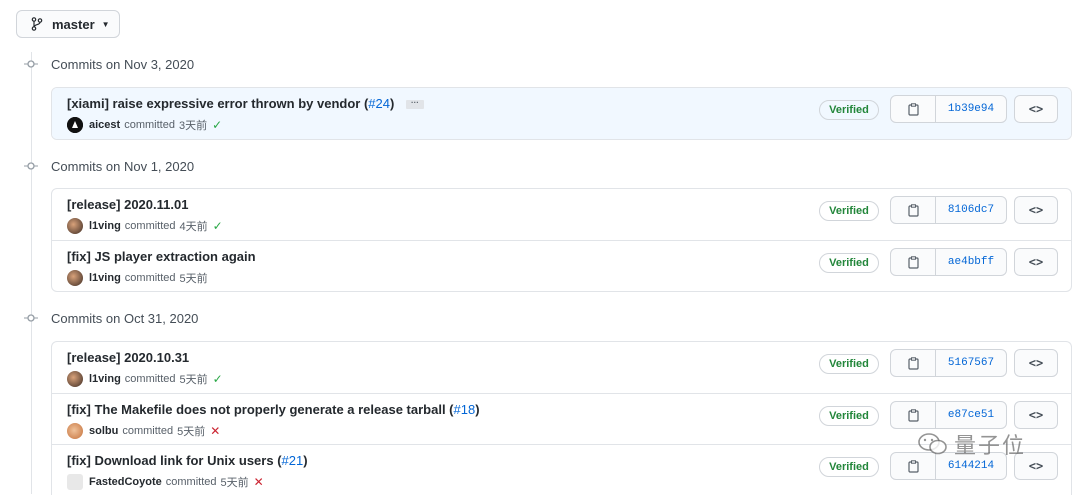  I want to click on commit-message: [release] 2020.11.01, so click(127, 204).